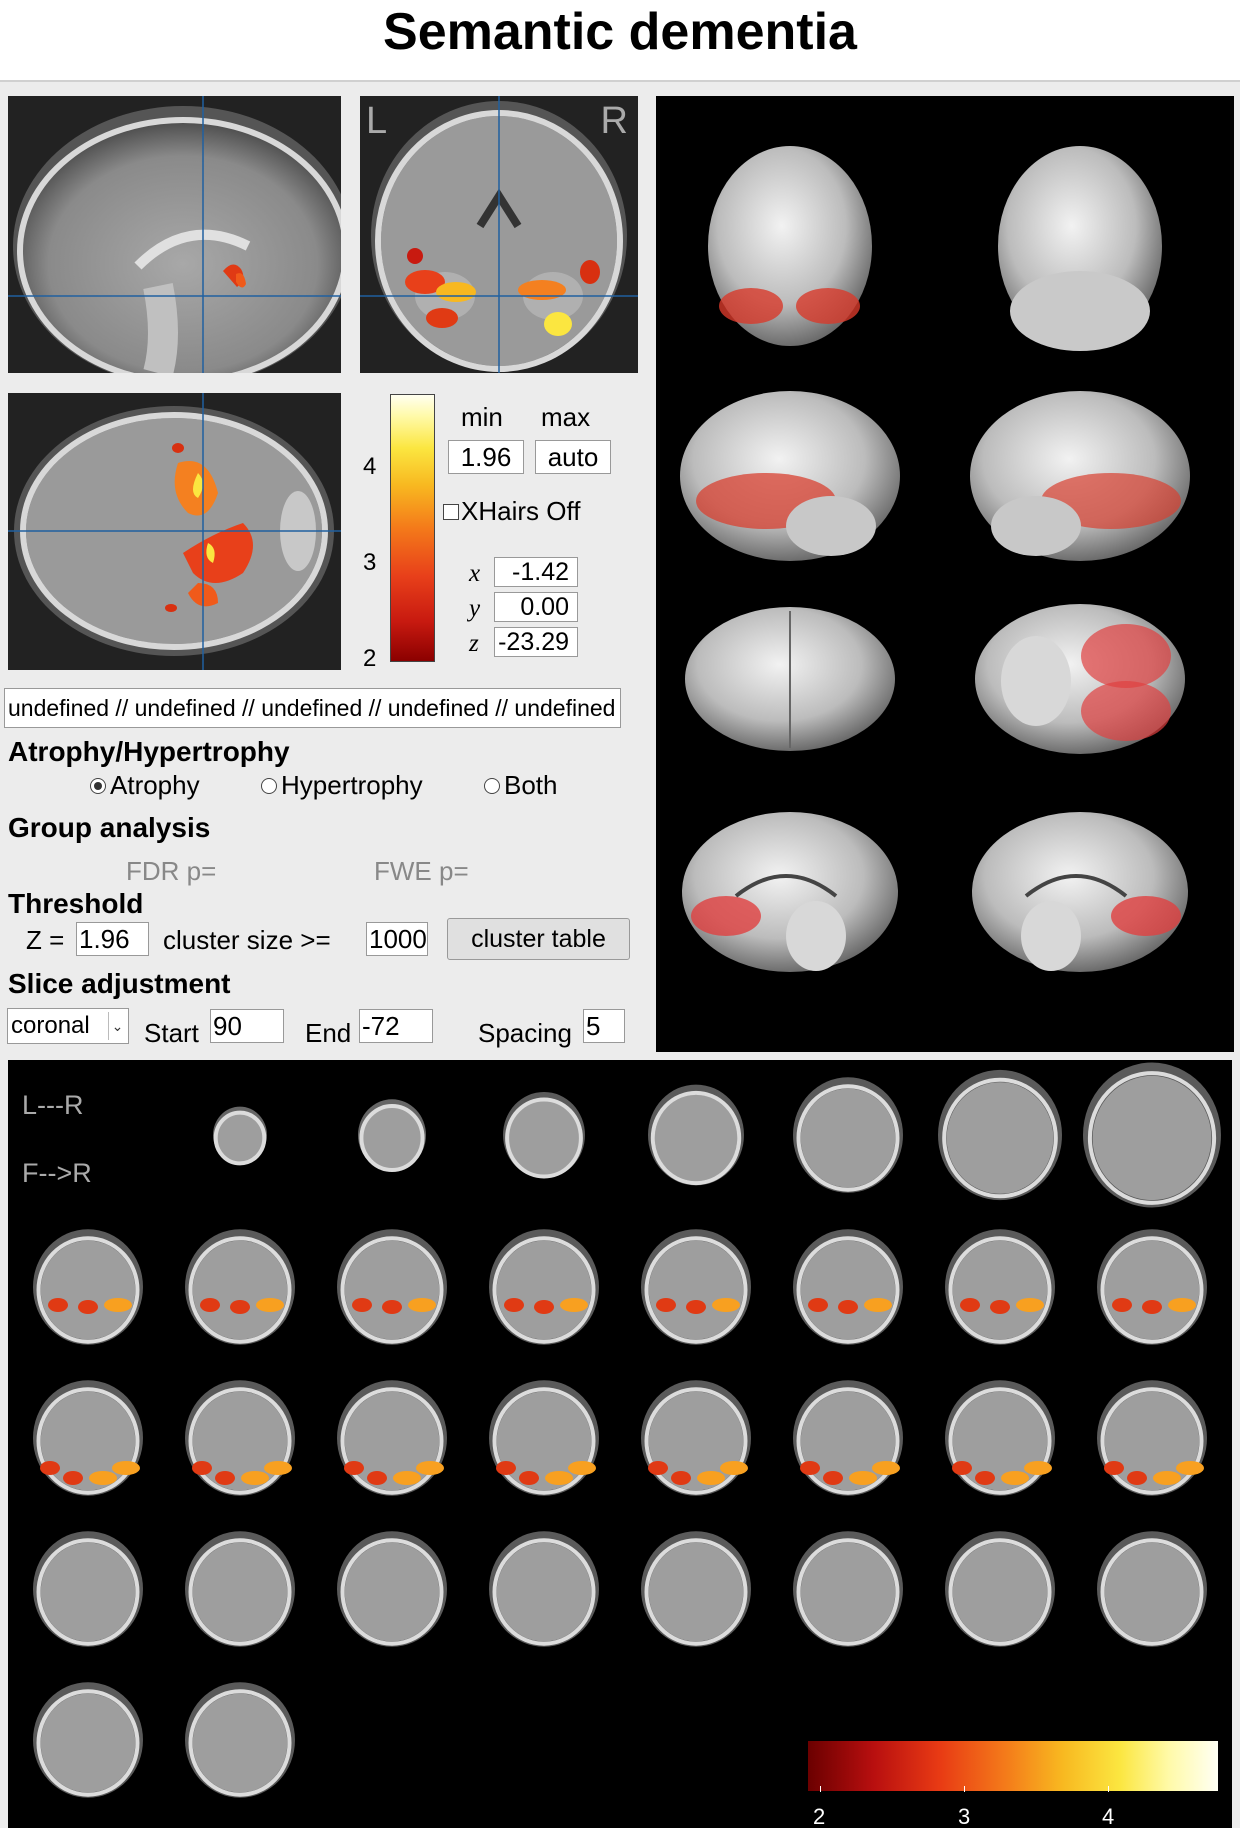  Describe the element at coordinates (155, 785) in the screenshot. I see `radio-label: Atrophy` at that location.